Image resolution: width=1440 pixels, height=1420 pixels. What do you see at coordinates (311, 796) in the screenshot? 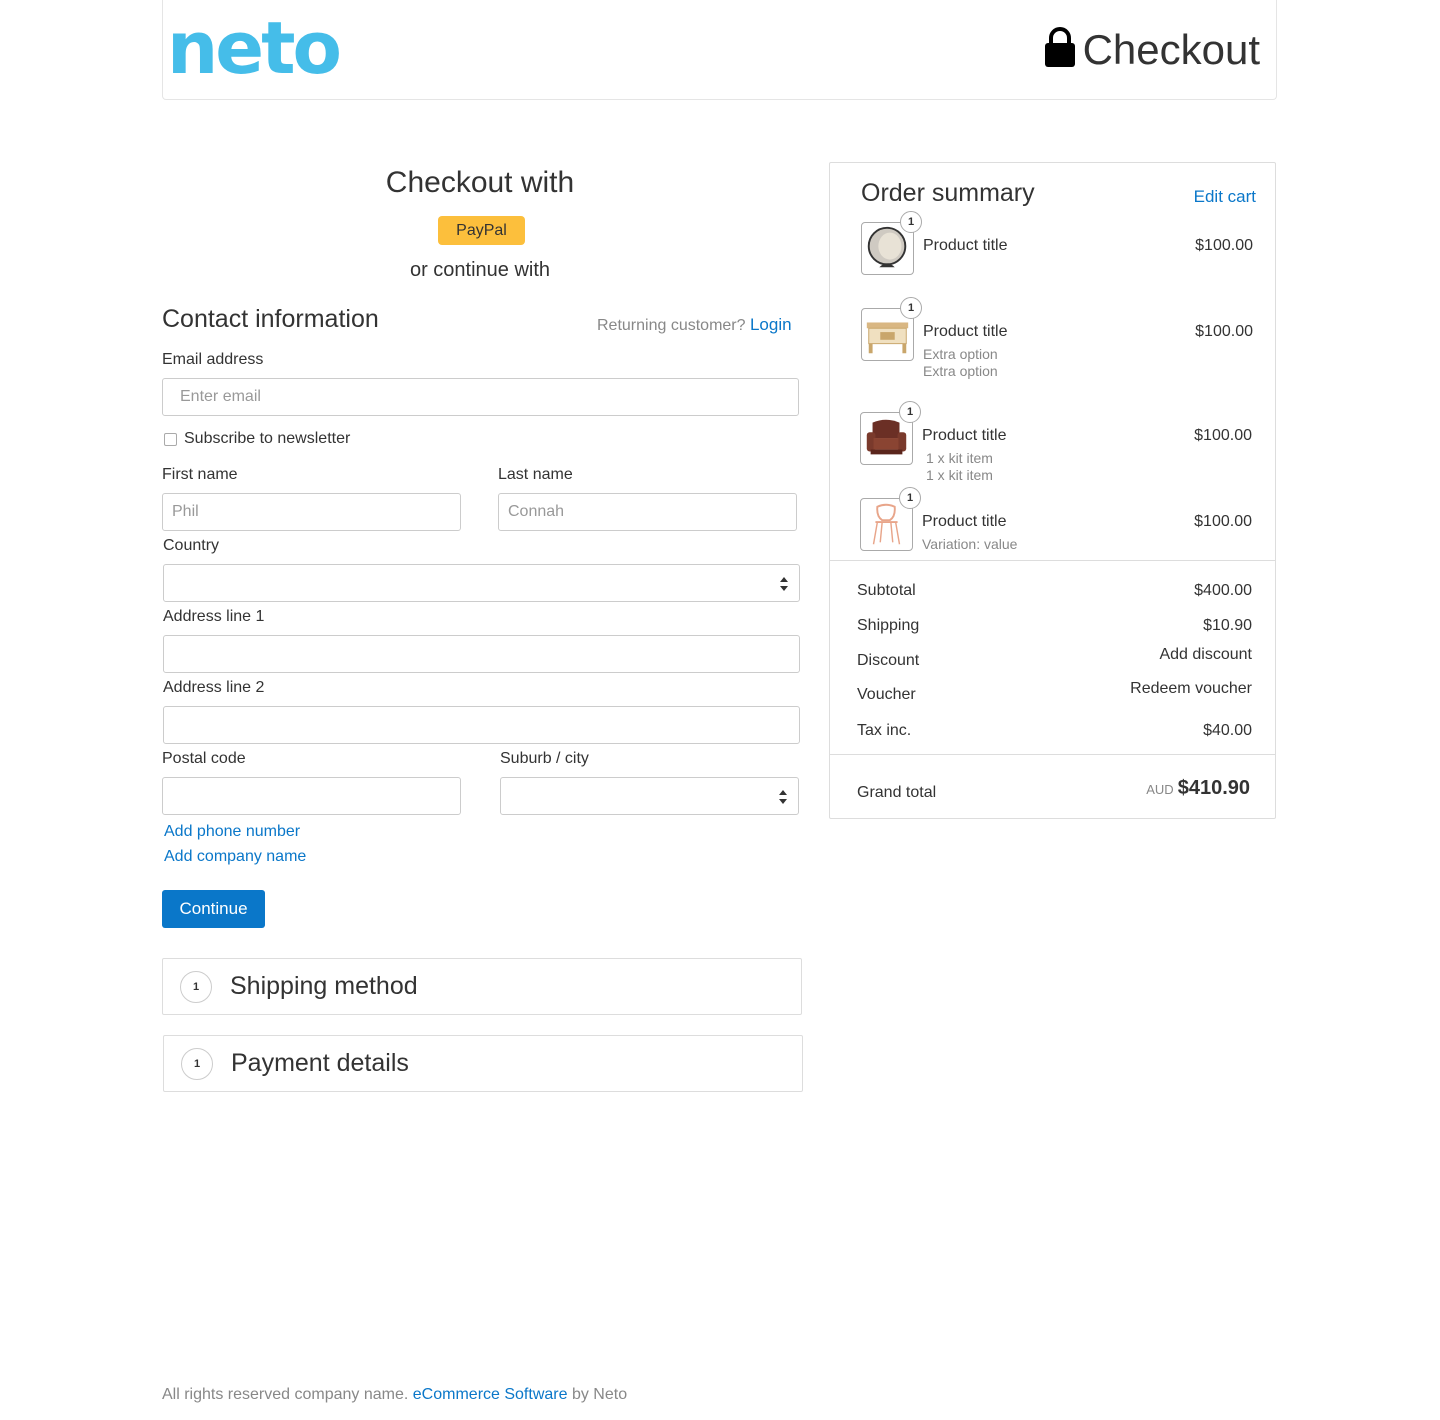
I see `postal-code-field` at bounding box center [311, 796].